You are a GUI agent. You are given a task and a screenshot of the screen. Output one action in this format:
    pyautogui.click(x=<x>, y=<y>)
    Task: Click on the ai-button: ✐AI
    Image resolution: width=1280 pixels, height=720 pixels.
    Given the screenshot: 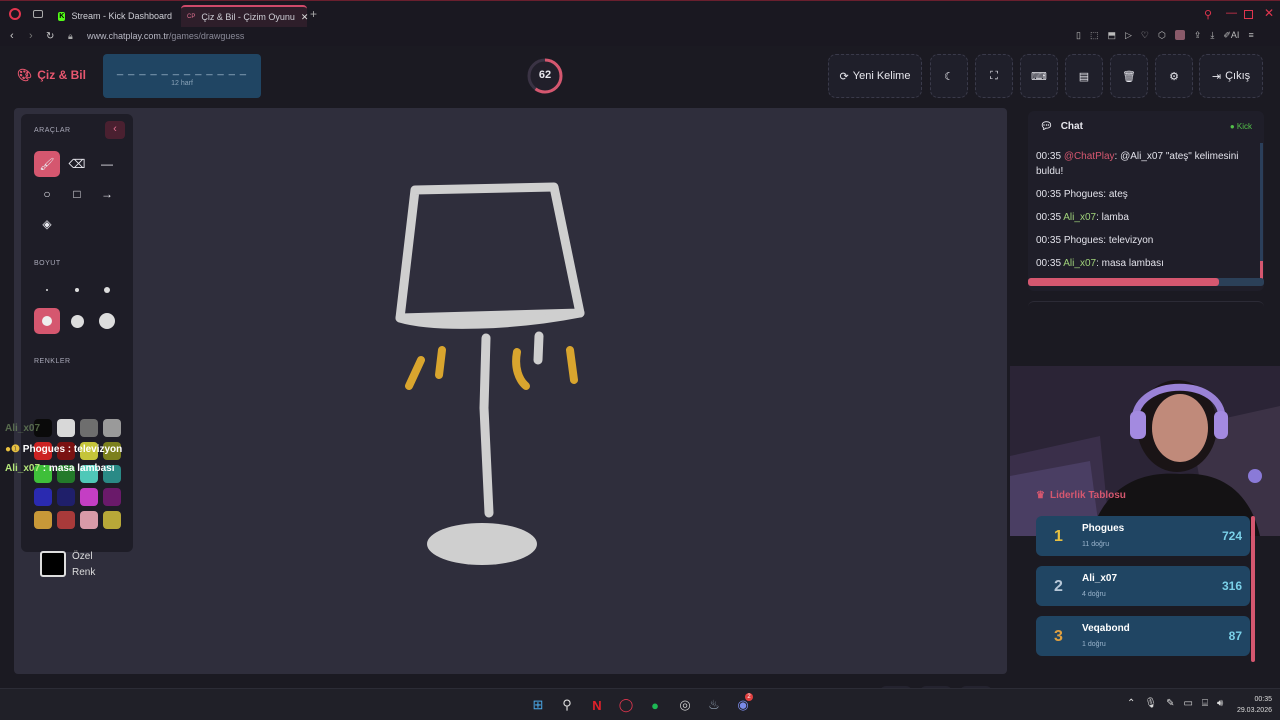 What is the action you would take?
    pyautogui.click(x=1231, y=35)
    